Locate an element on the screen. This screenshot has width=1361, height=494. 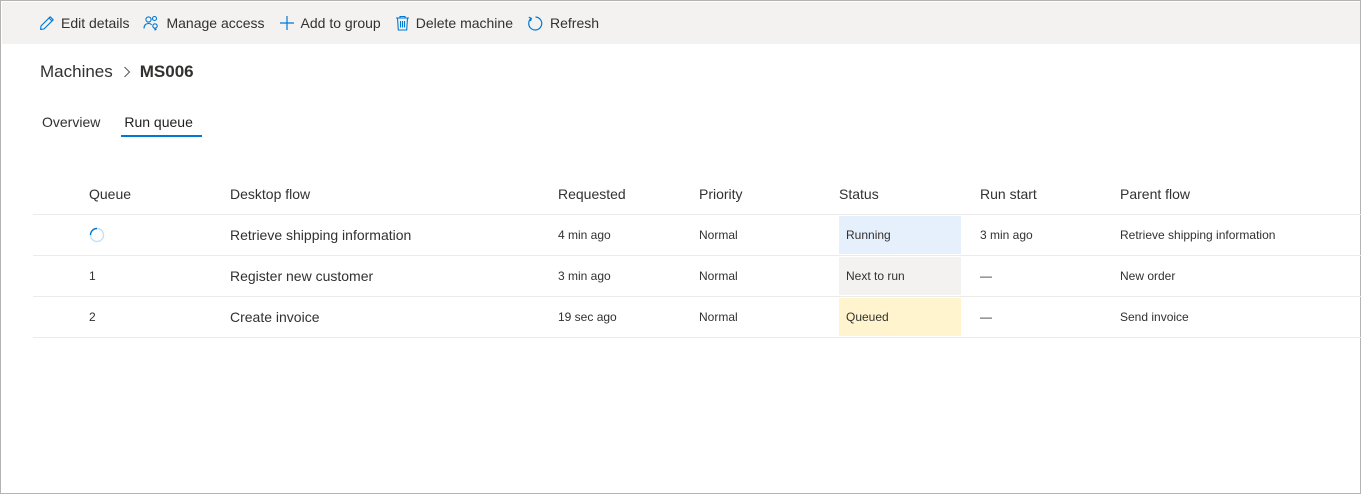
edit-details-label: Edit details is located at coordinates (95, 23).